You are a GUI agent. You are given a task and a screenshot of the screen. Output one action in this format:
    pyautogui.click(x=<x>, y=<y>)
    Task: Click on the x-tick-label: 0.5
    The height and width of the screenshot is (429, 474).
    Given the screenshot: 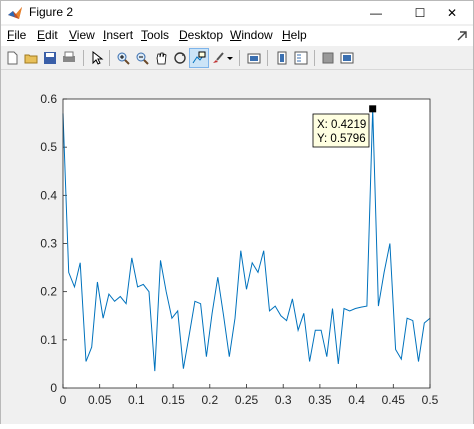 What is the action you would take?
    pyautogui.click(x=430, y=400)
    